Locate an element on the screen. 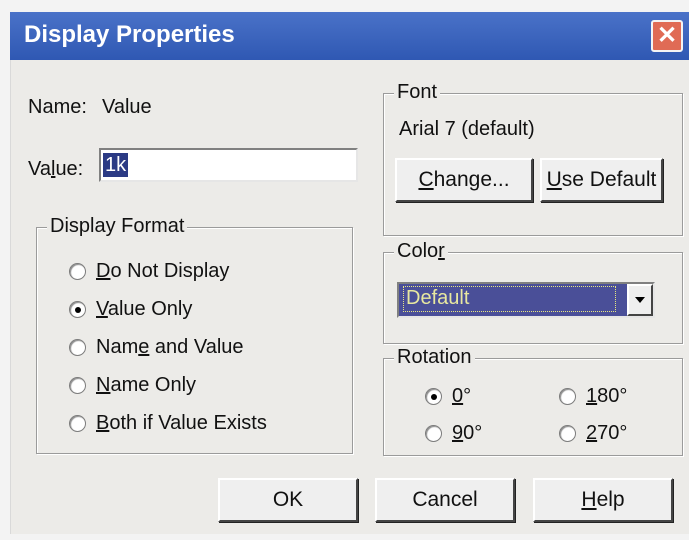 This screenshot has height=540, width=689. radio-label: Do Not Display is located at coordinates (163, 271).